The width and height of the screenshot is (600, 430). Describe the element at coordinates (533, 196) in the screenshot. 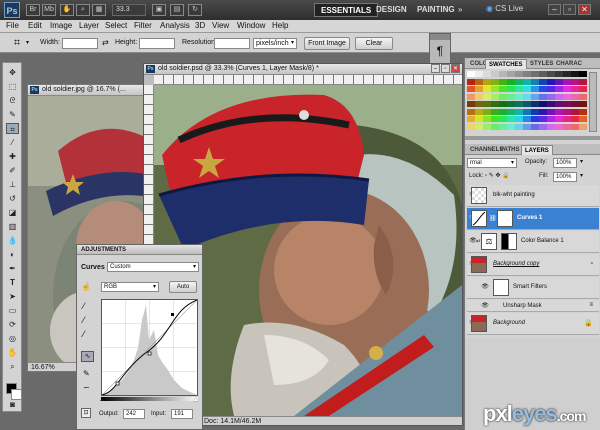

I see `layer-row-blk-wht-painting: 👁 blk-wht painting` at that location.